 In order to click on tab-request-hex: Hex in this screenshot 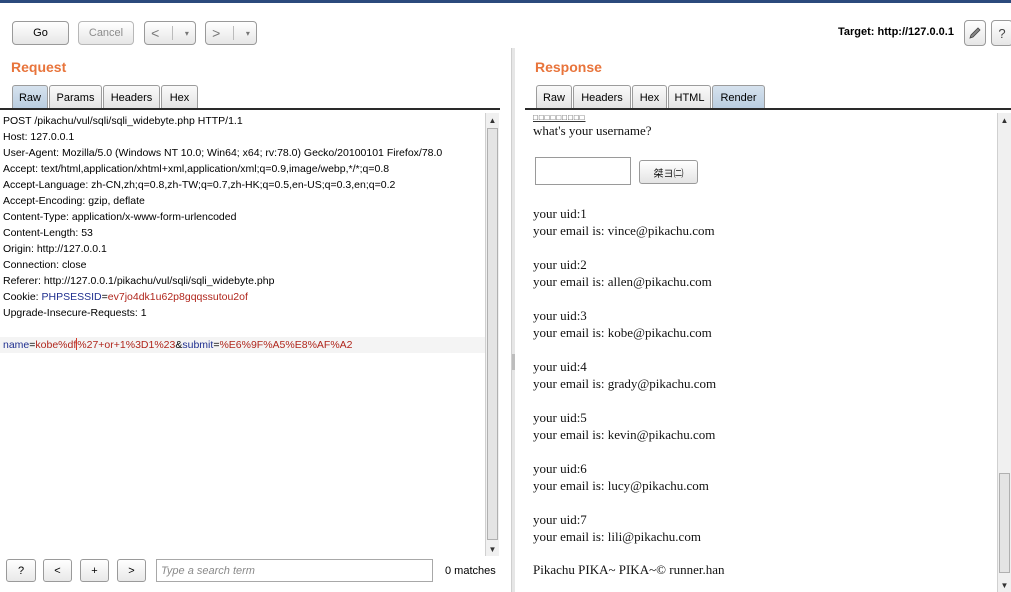, I will do `click(179, 97)`.